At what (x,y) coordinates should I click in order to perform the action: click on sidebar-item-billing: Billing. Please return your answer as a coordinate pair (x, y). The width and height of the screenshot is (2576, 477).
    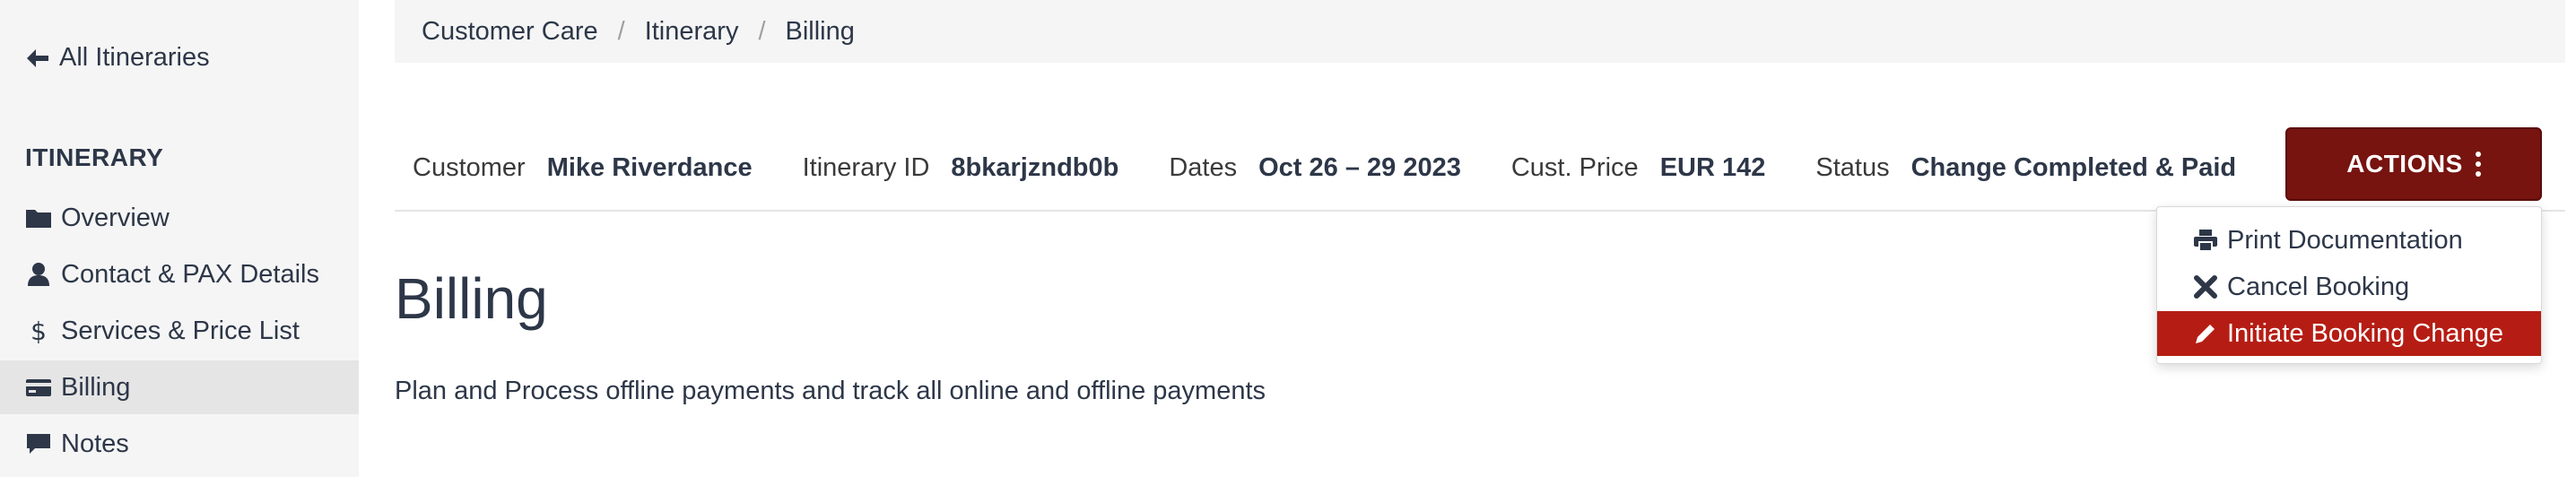
    Looking at the image, I should click on (179, 387).